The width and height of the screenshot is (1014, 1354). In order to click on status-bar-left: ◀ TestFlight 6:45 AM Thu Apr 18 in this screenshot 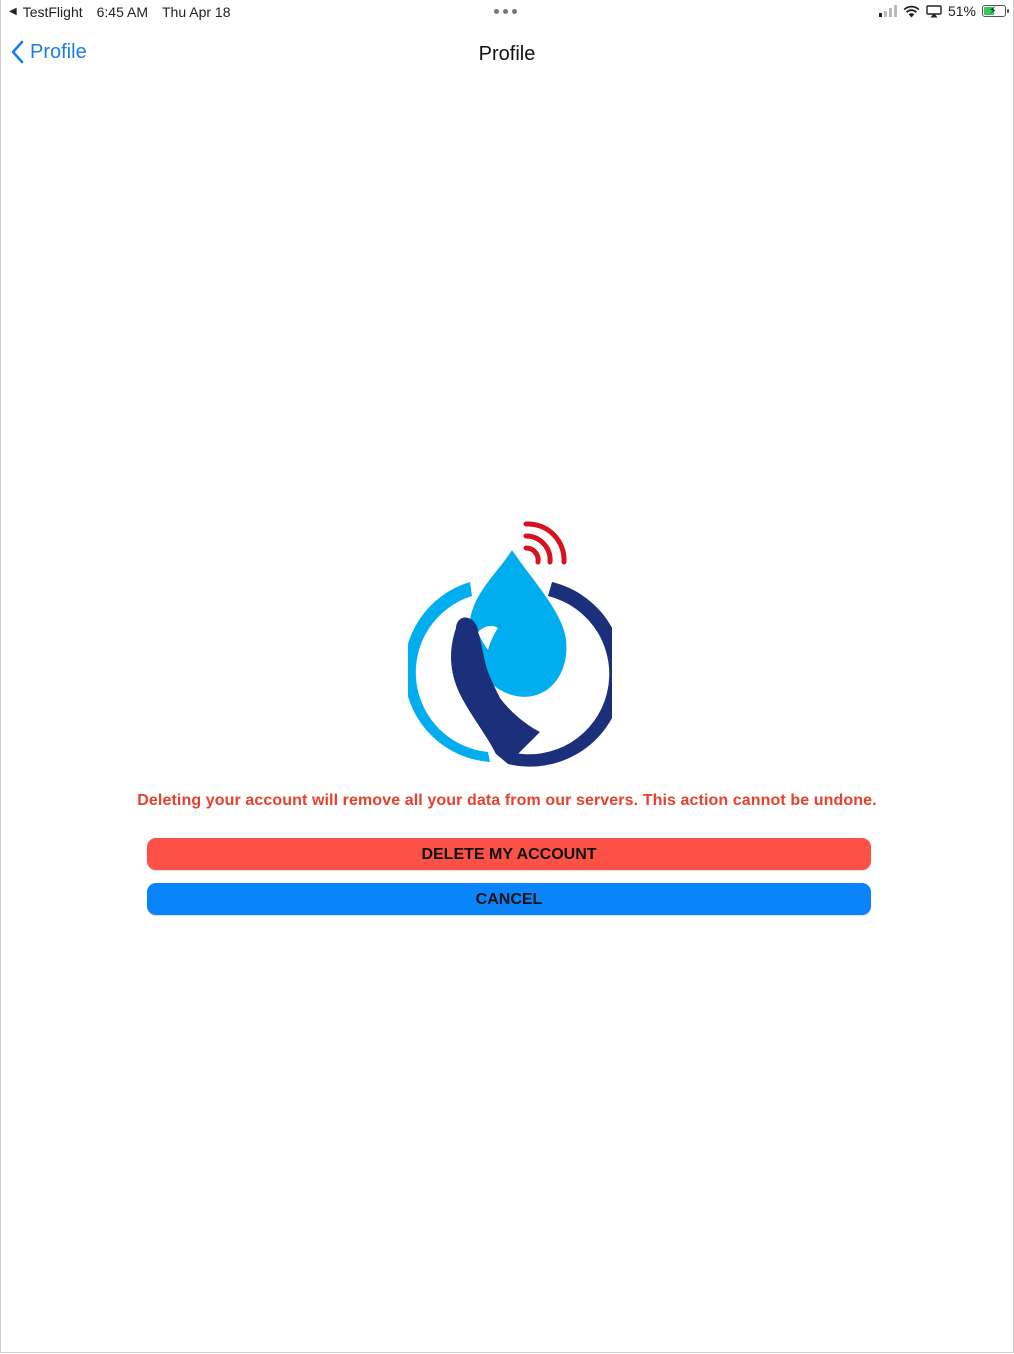, I will do `click(120, 12)`.